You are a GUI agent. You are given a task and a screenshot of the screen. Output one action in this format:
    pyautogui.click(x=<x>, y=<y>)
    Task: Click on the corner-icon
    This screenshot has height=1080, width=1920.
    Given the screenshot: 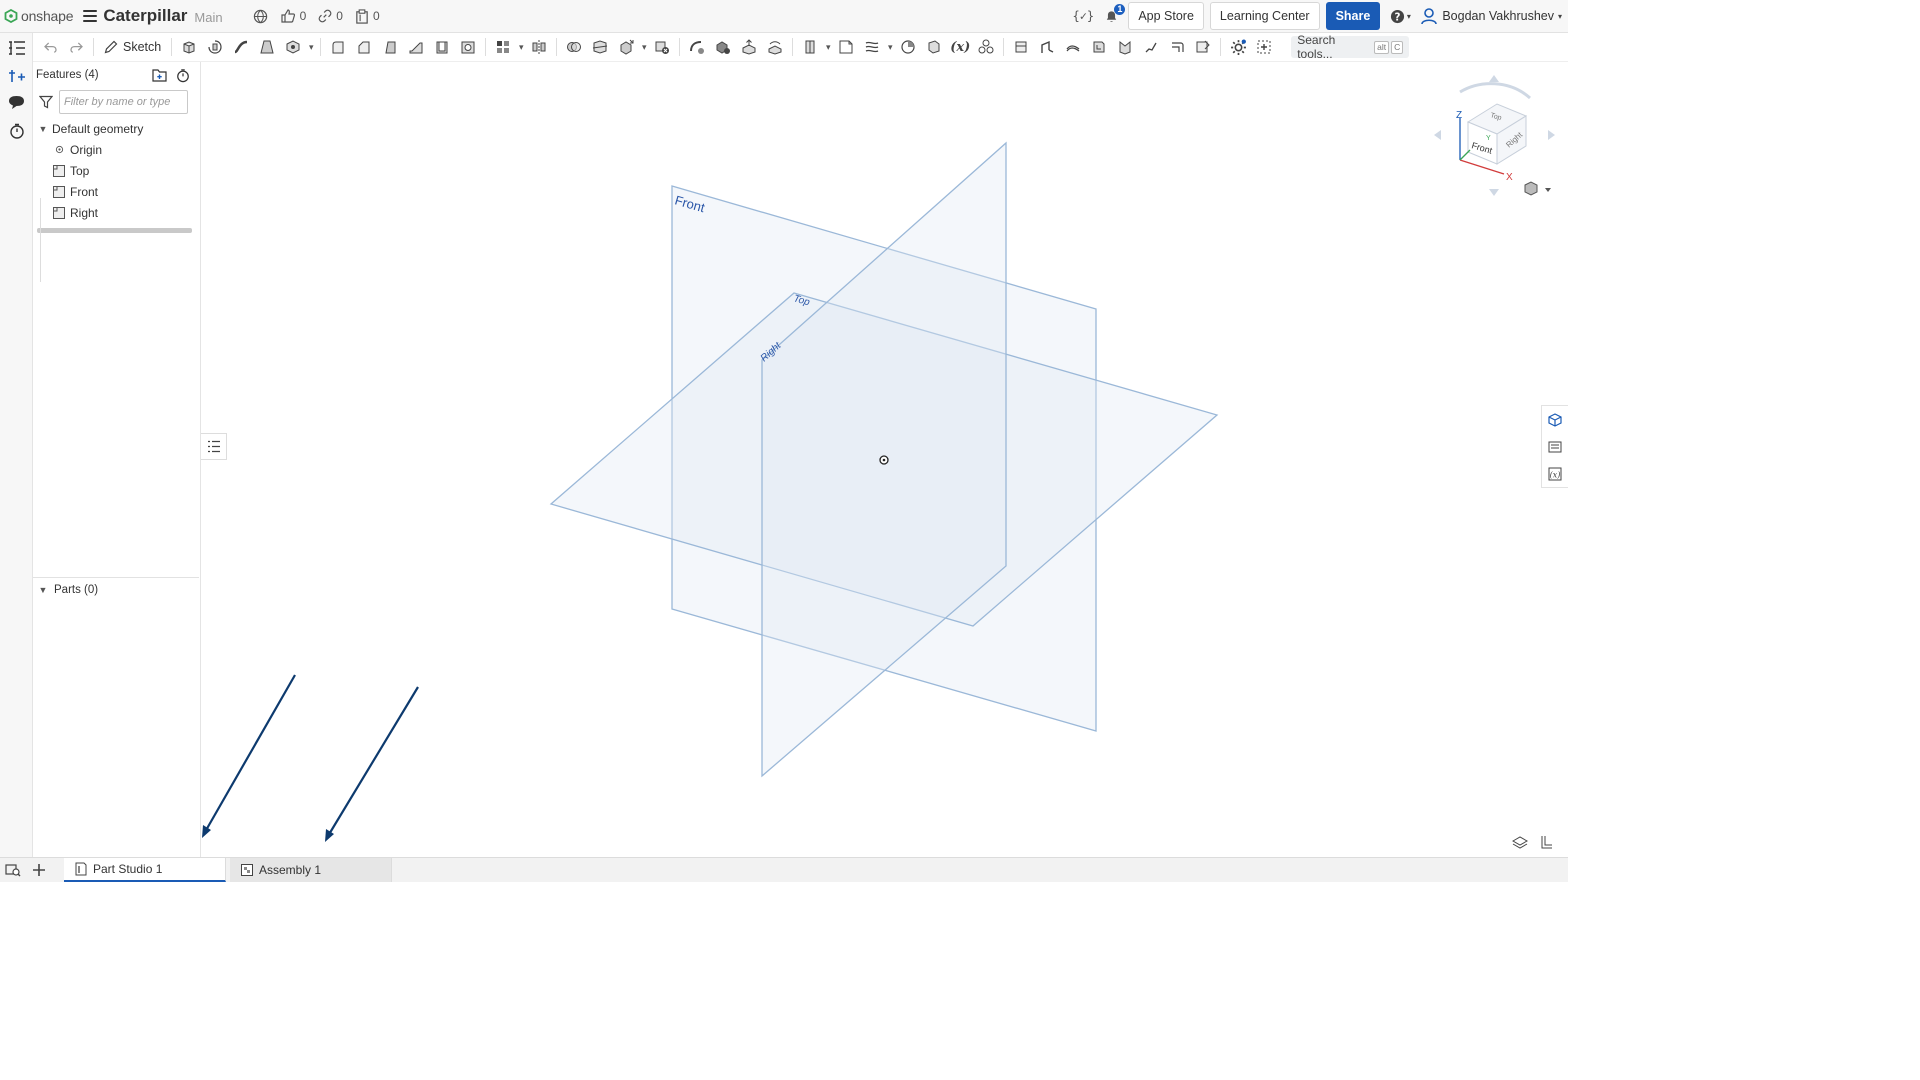 What is the action you would take?
    pyautogui.click(x=1151, y=47)
    